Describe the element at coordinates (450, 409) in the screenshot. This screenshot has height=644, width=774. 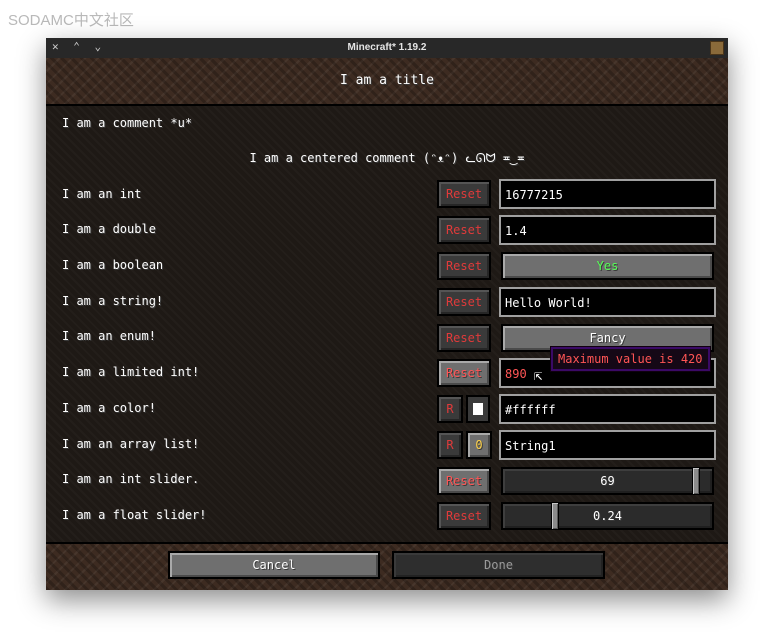
I see `reset-button-color: R` at that location.